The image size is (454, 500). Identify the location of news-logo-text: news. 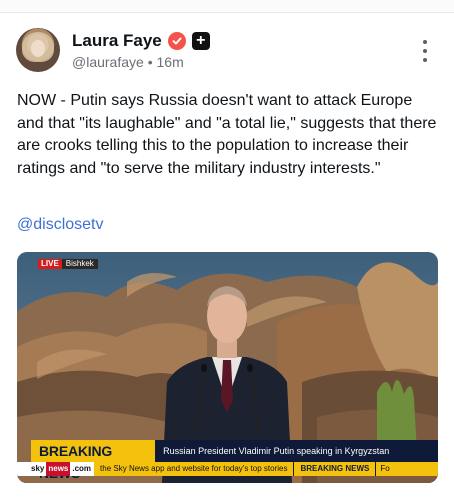
(58, 469).